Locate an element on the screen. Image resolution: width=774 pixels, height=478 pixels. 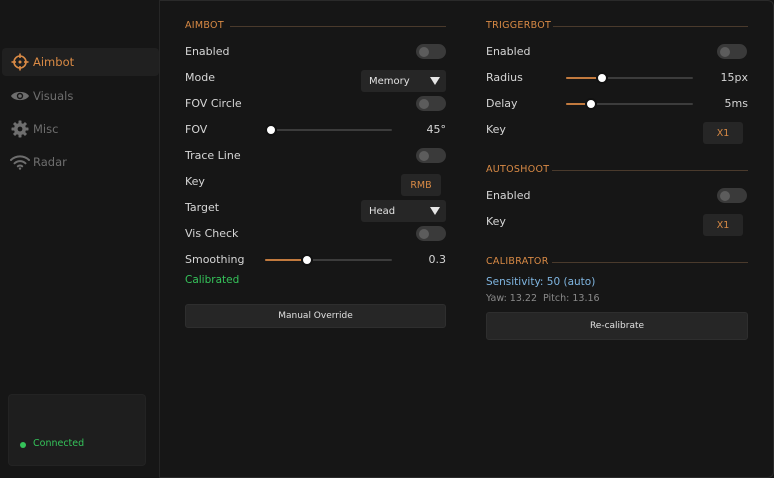
triggerbot-radius-label: Radius is located at coordinates (504, 77).